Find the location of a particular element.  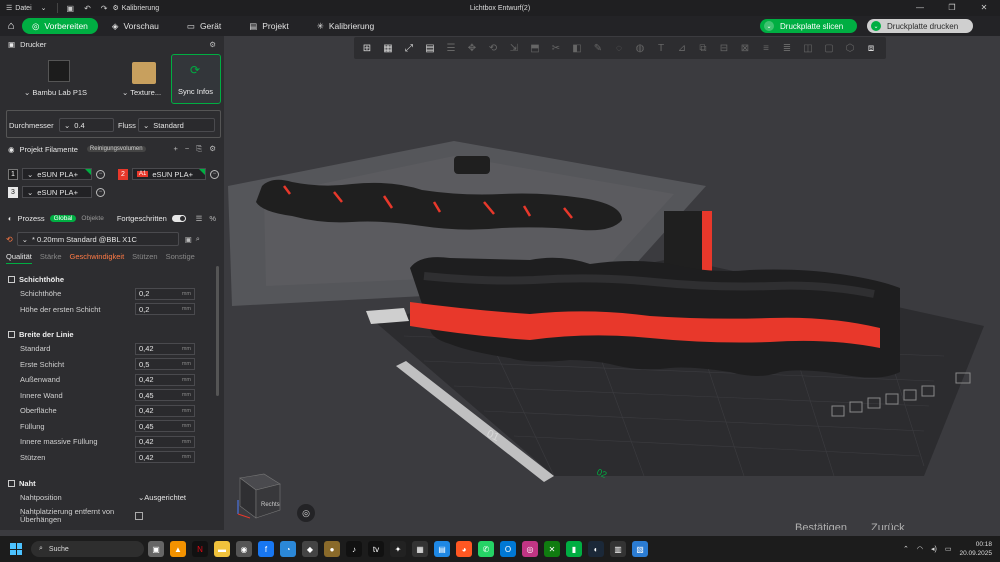

filament-sync-icon: ⎘ is located at coordinates (199, 149).